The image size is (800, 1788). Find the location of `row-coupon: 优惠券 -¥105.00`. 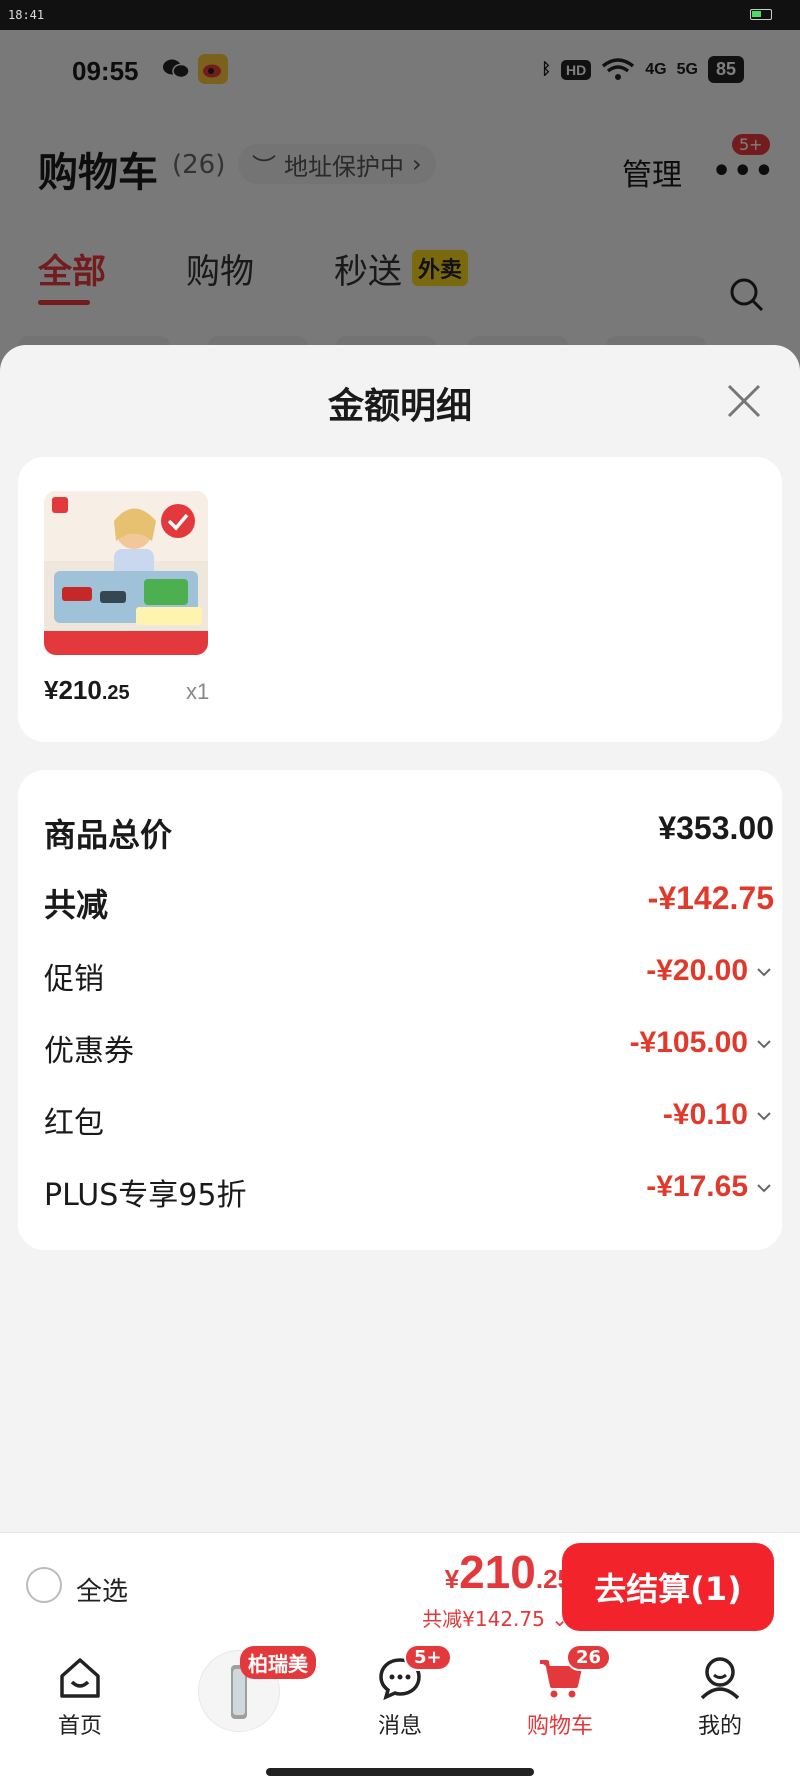

row-coupon: 优惠券 -¥105.00 is located at coordinates (409, 1047).